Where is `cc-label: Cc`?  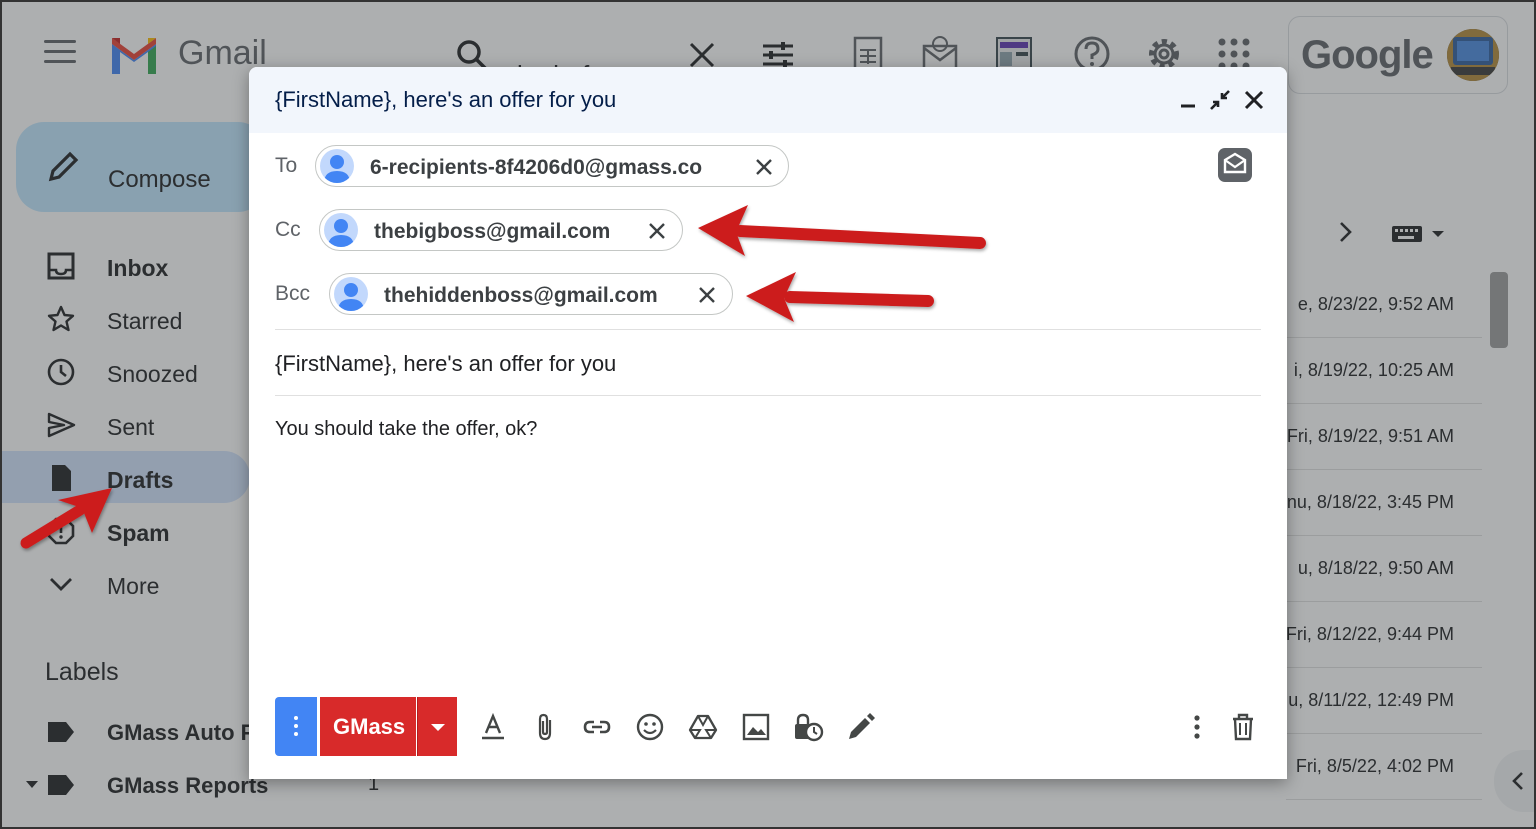 cc-label: Cc is located at coordinates (288, 229).